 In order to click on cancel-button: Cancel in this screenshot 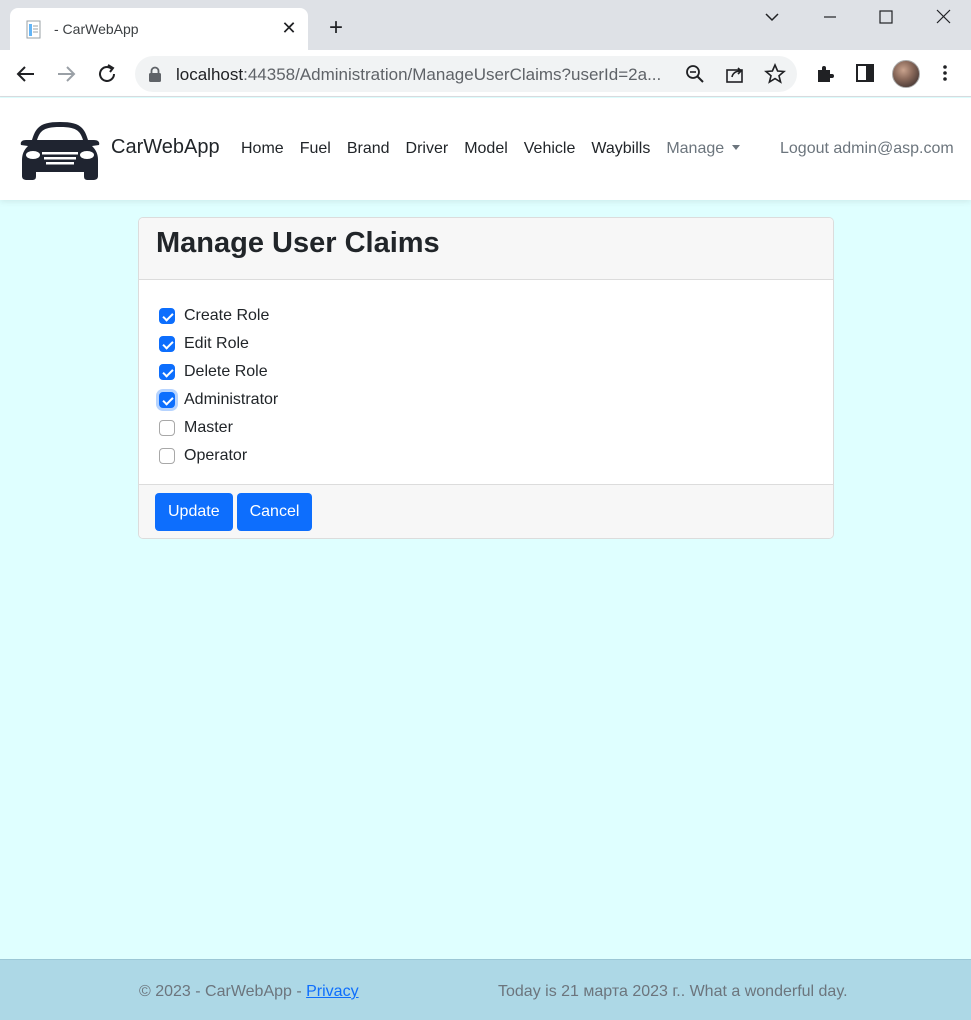, I will do `click(274, 512)`.